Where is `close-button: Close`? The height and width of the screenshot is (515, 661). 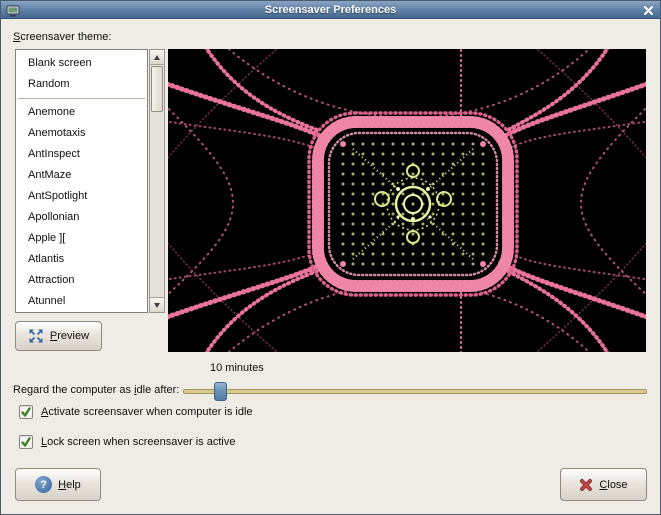
close-button: Close is located at coordinates (603, 484).